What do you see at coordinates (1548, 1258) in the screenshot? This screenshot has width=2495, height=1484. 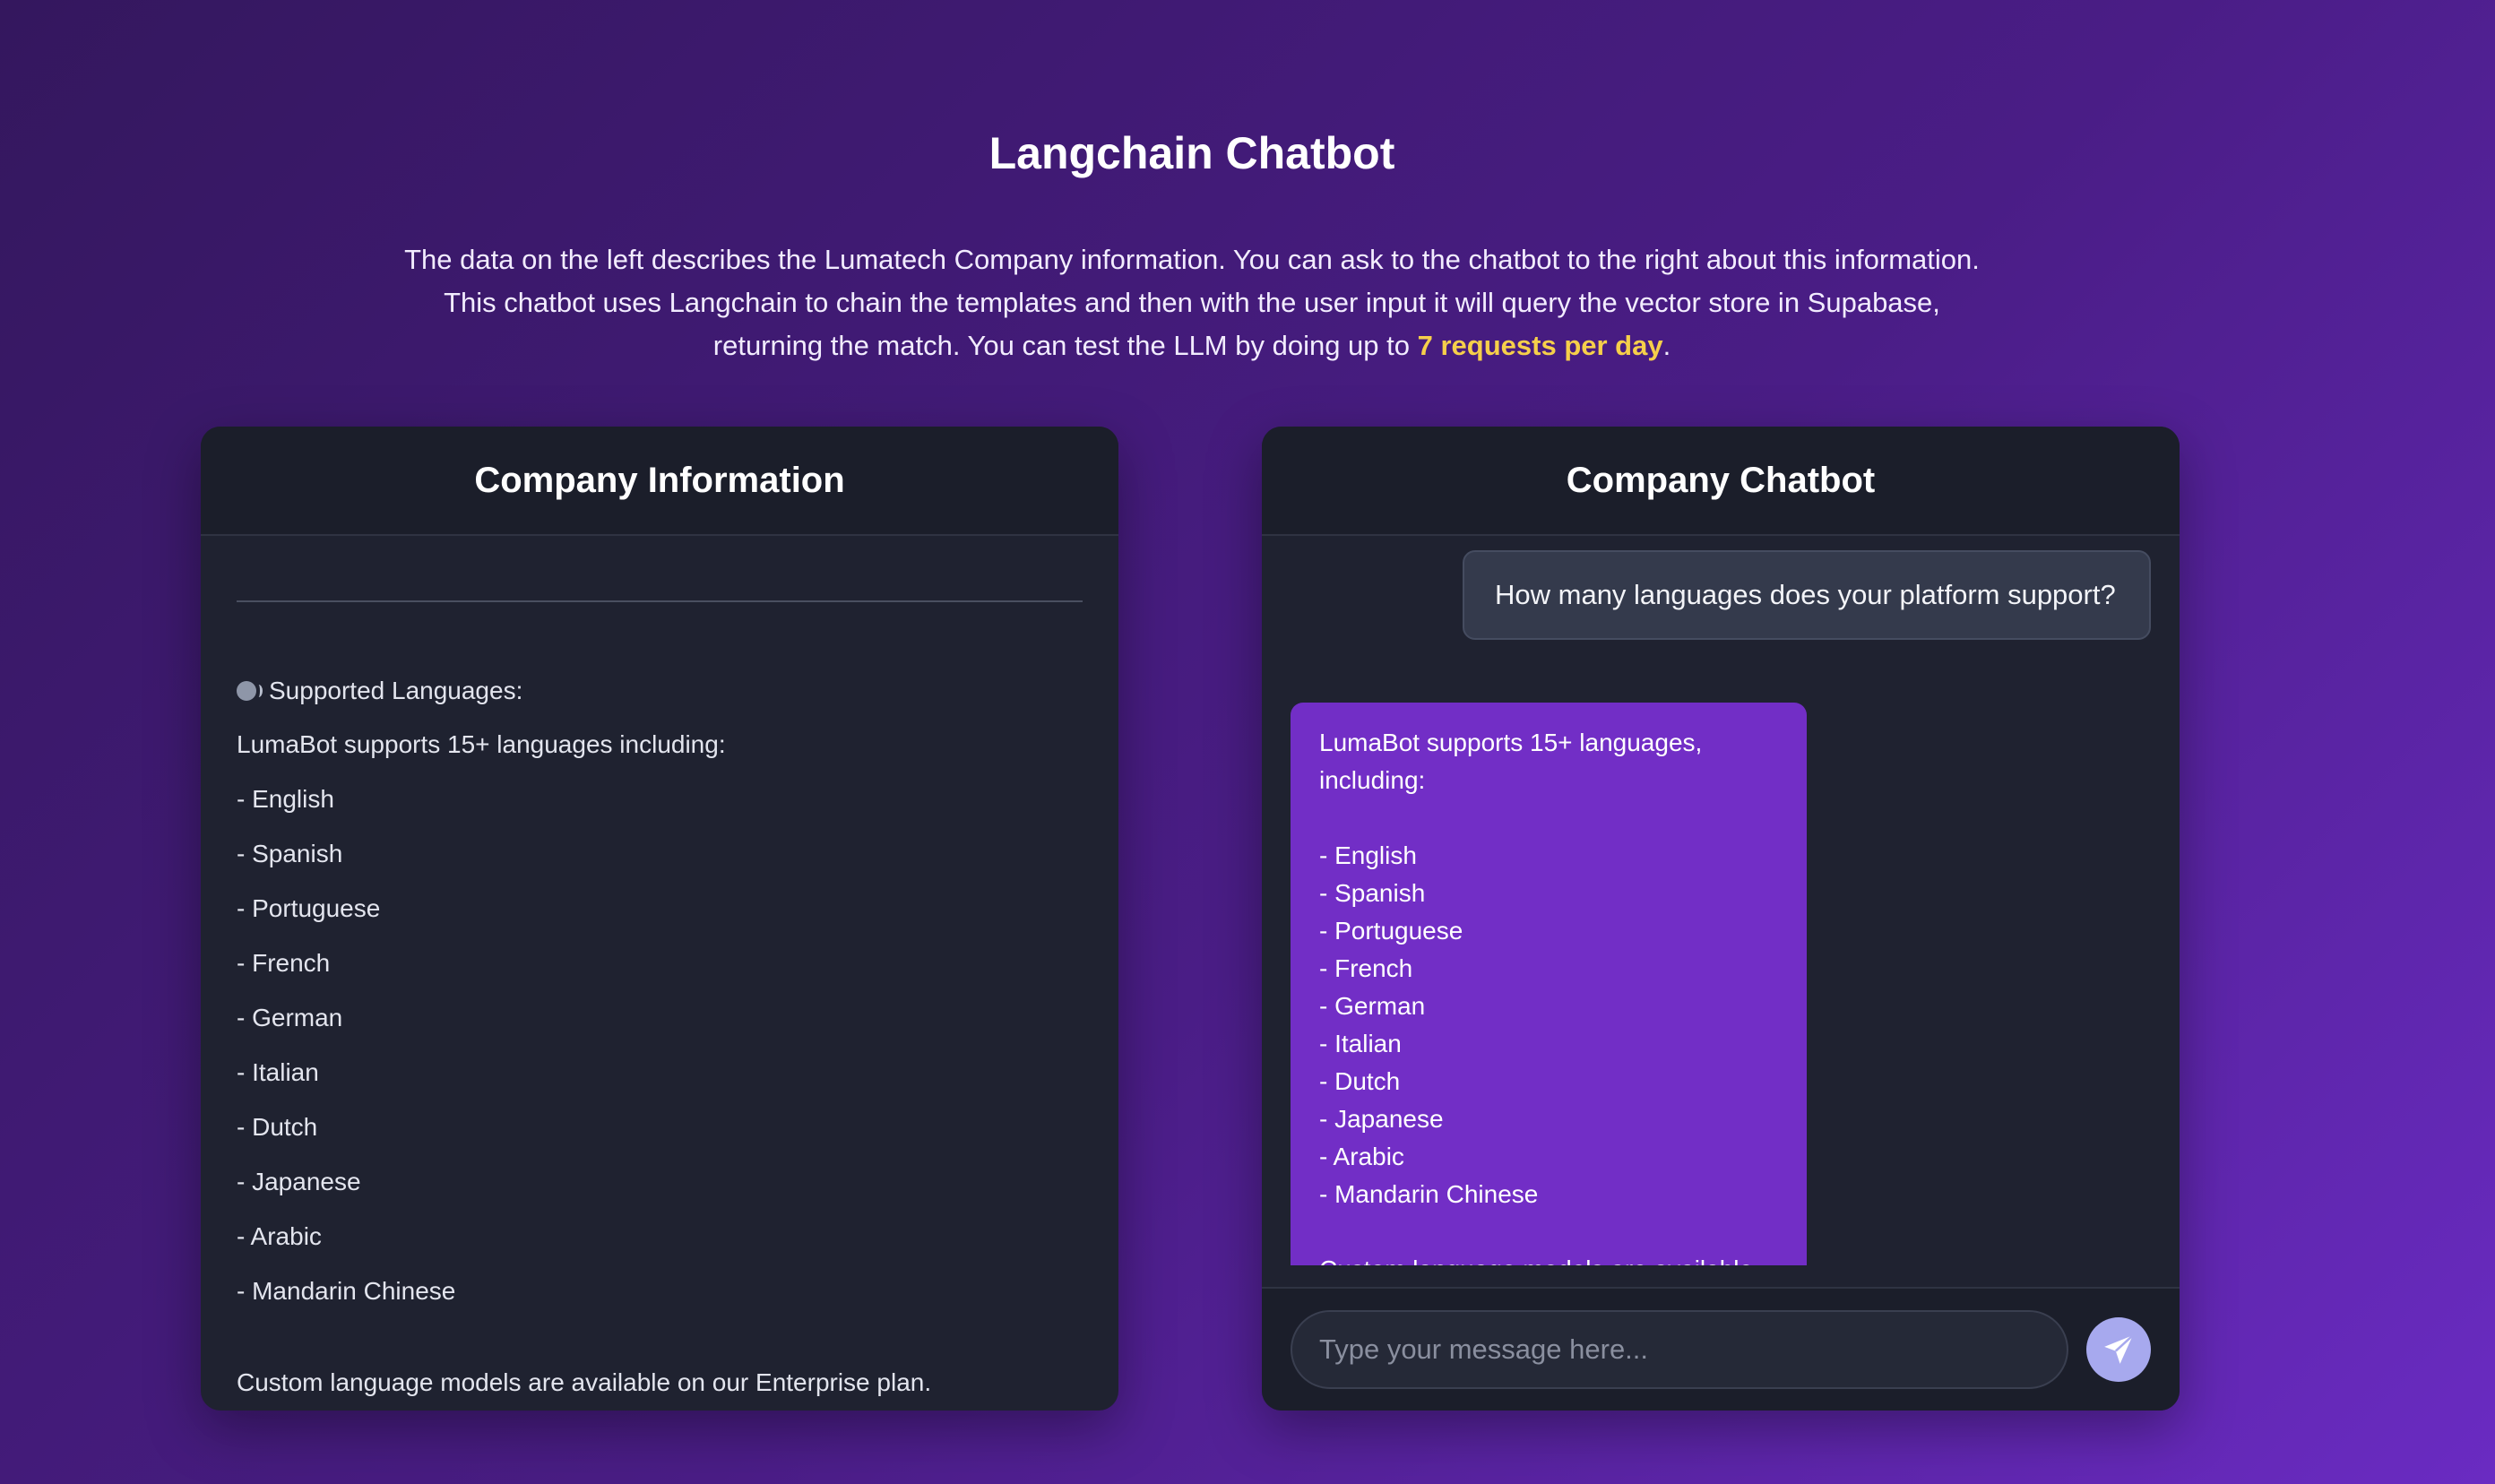 I see `bot-message-footer: Custom language models are available` at bounding box center [1548, 1258].